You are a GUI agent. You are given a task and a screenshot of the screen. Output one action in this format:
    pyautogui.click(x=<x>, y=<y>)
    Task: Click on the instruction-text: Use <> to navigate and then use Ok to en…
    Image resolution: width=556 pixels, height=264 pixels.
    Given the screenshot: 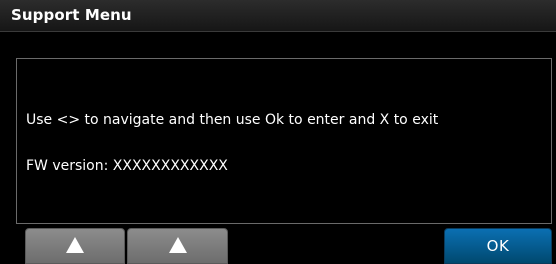 What is the action you would take?
    pyautogui.click(x=232, y=120)
    